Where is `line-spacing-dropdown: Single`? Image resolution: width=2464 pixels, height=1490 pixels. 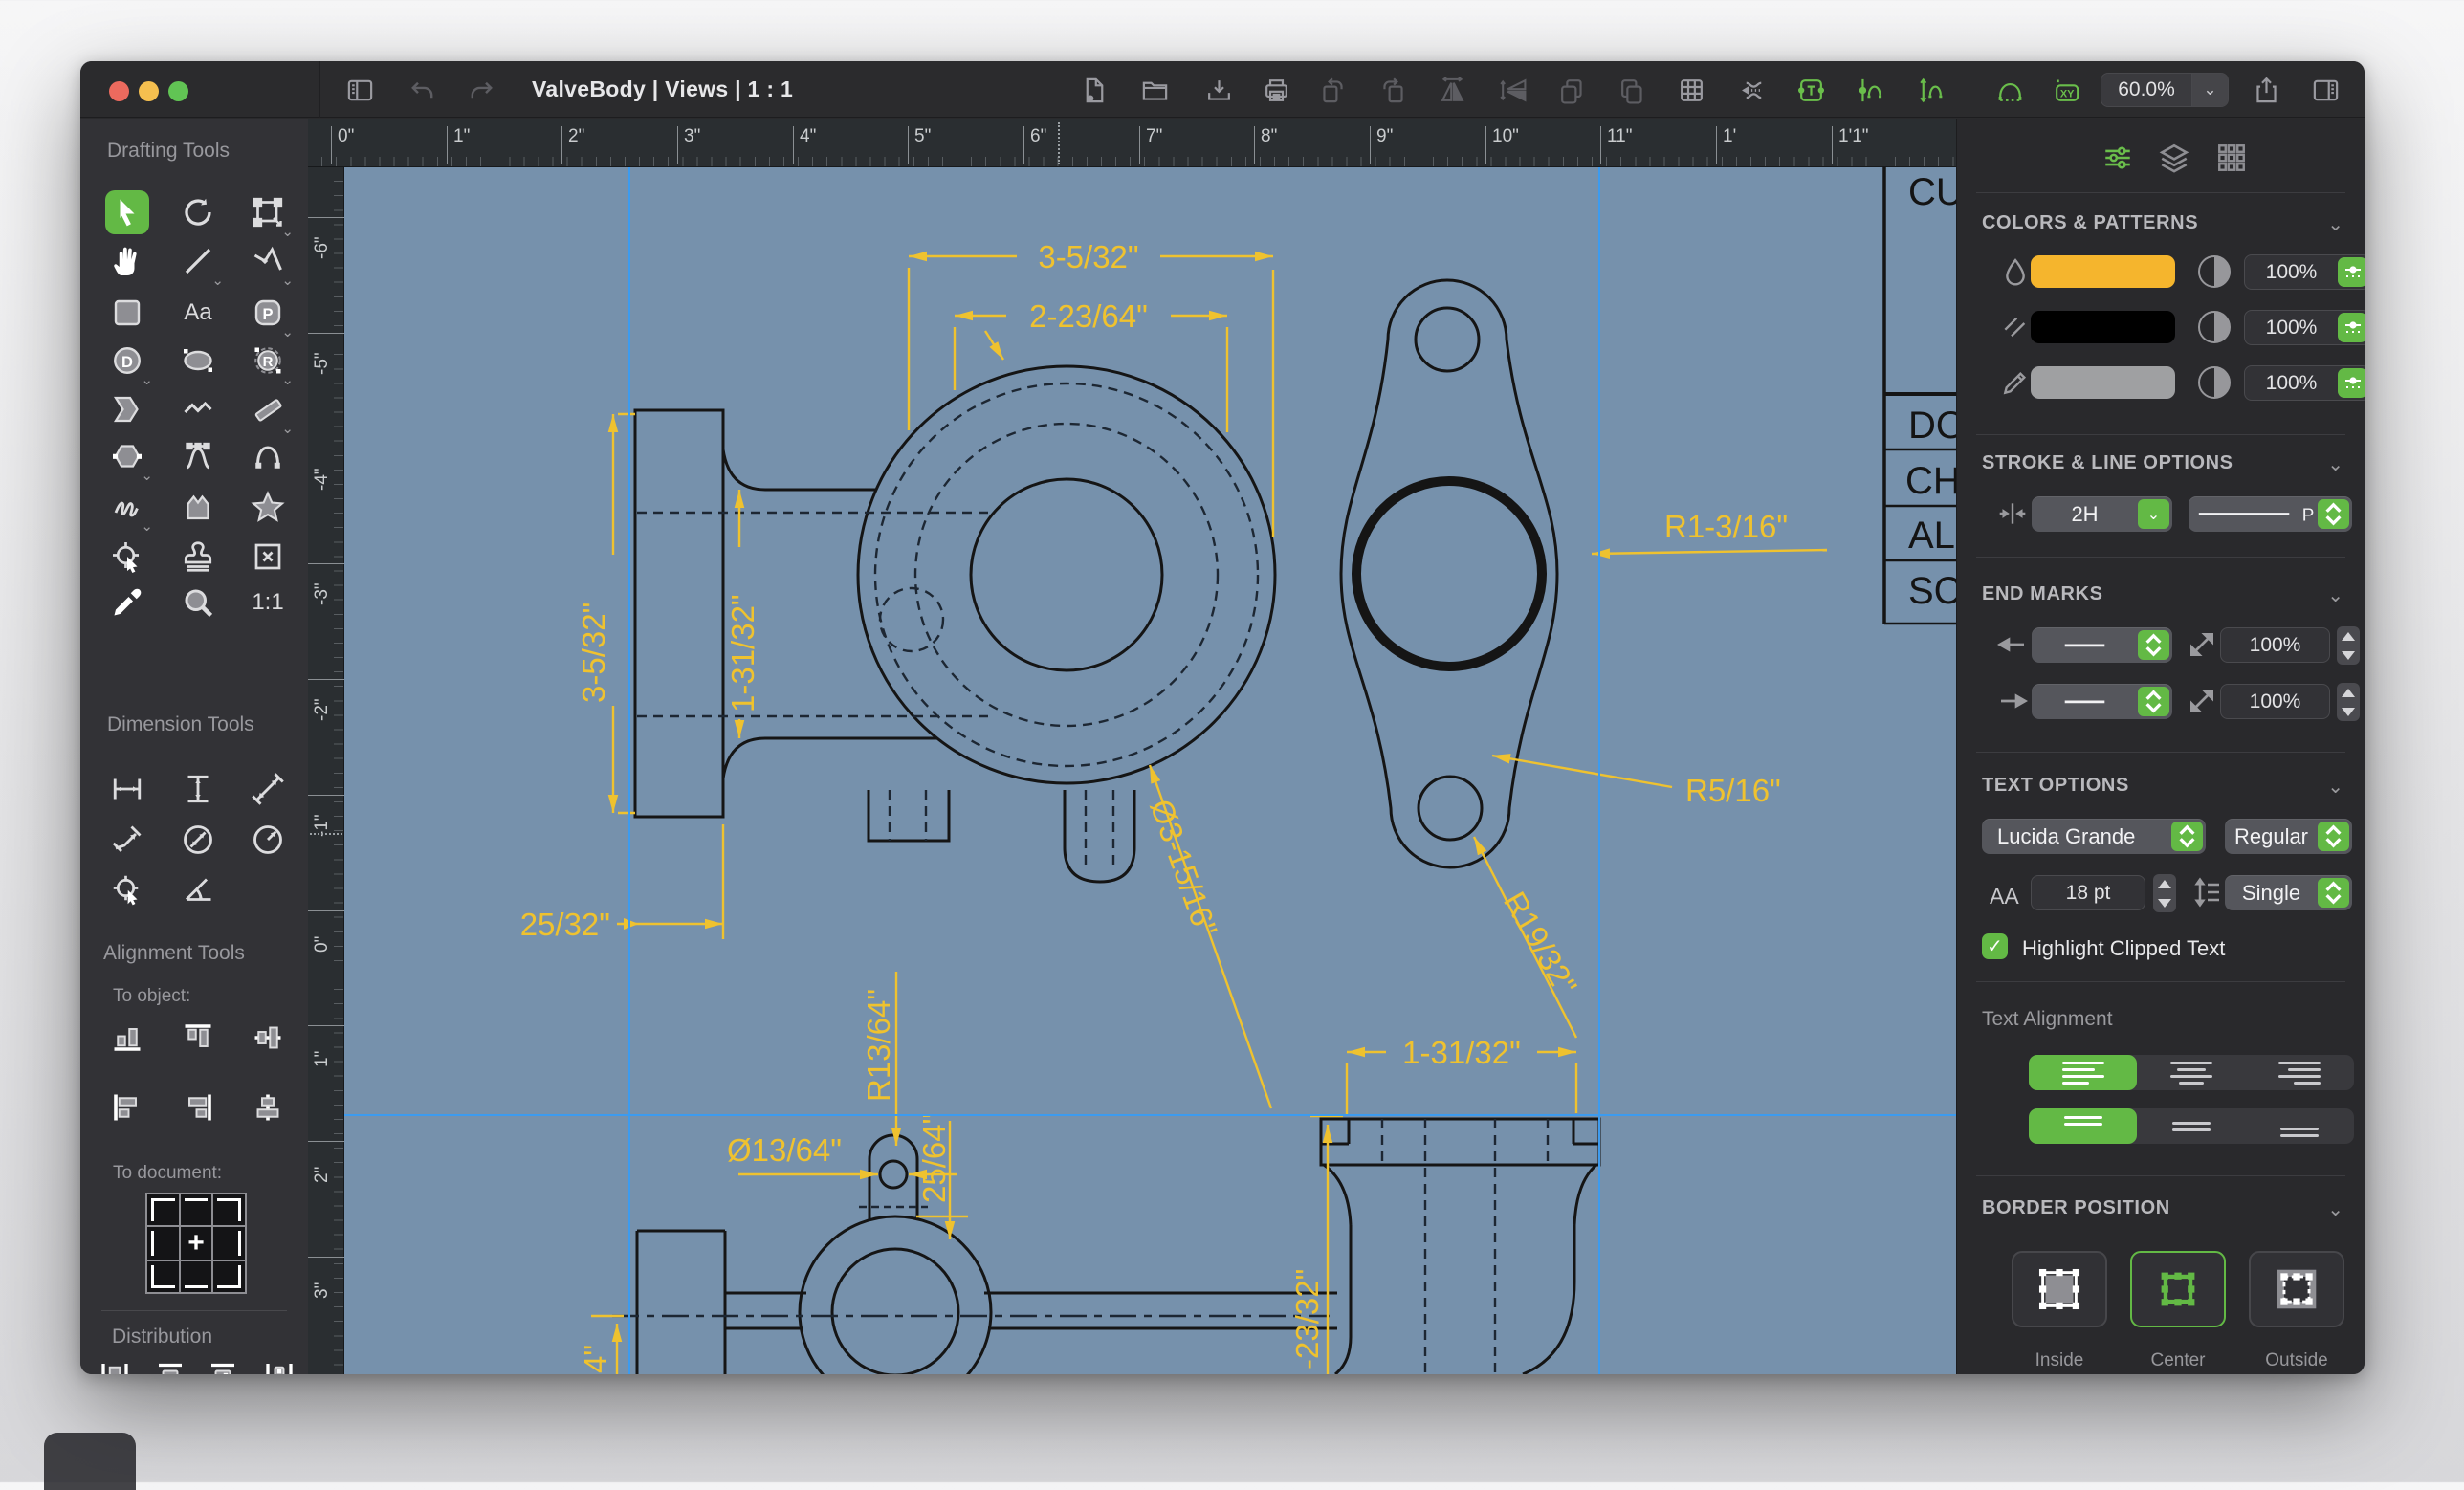
line-spacing-dropdown: Single is located at coordinates (2288, 893).